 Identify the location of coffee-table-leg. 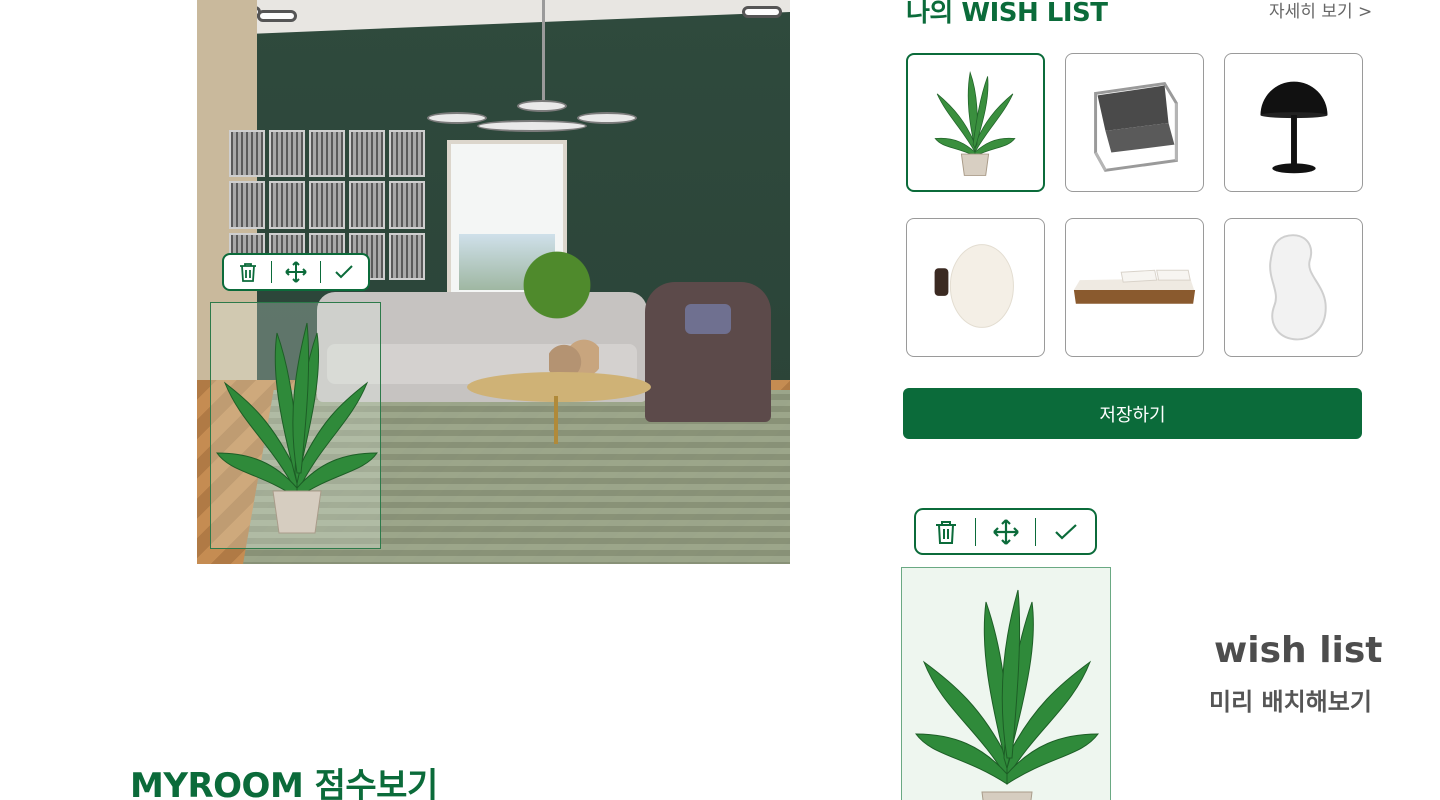
(556, 420).